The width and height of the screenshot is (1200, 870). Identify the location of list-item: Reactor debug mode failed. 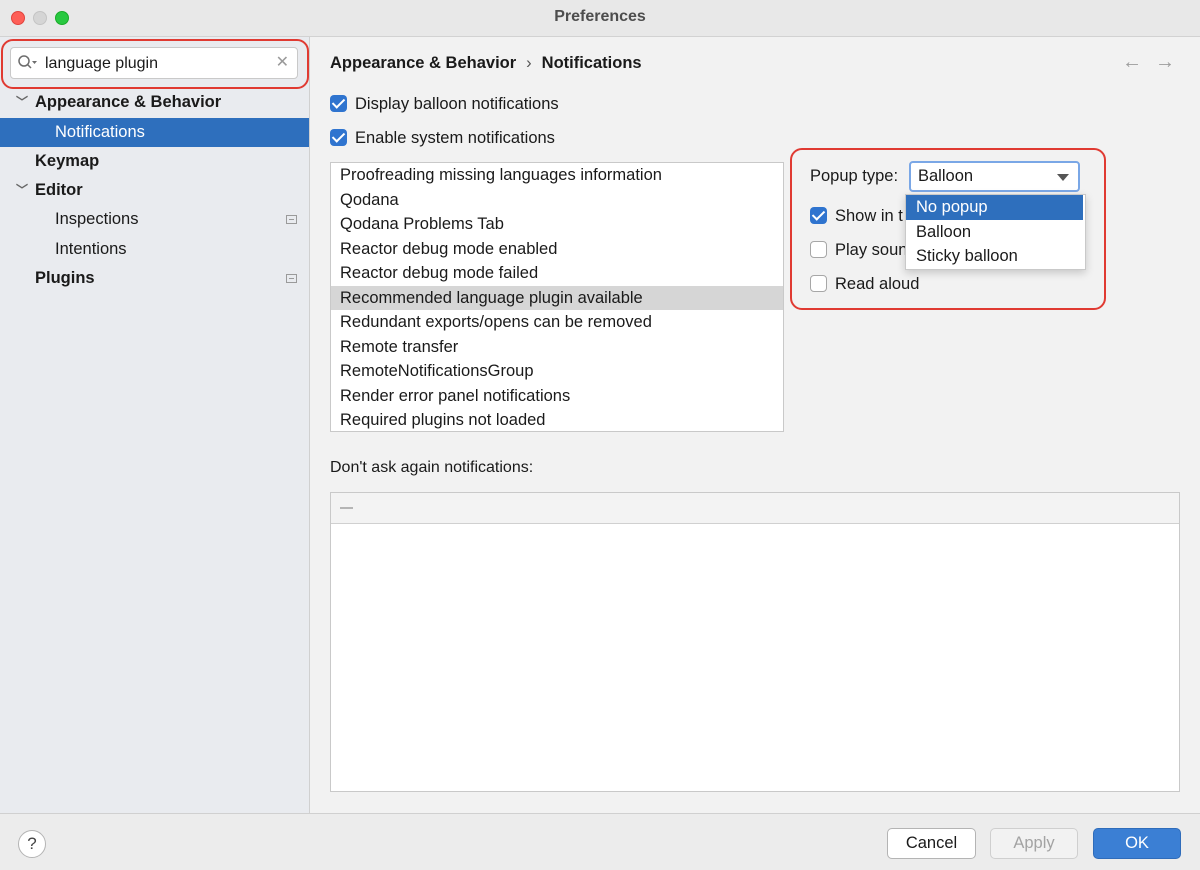
(557, 273).